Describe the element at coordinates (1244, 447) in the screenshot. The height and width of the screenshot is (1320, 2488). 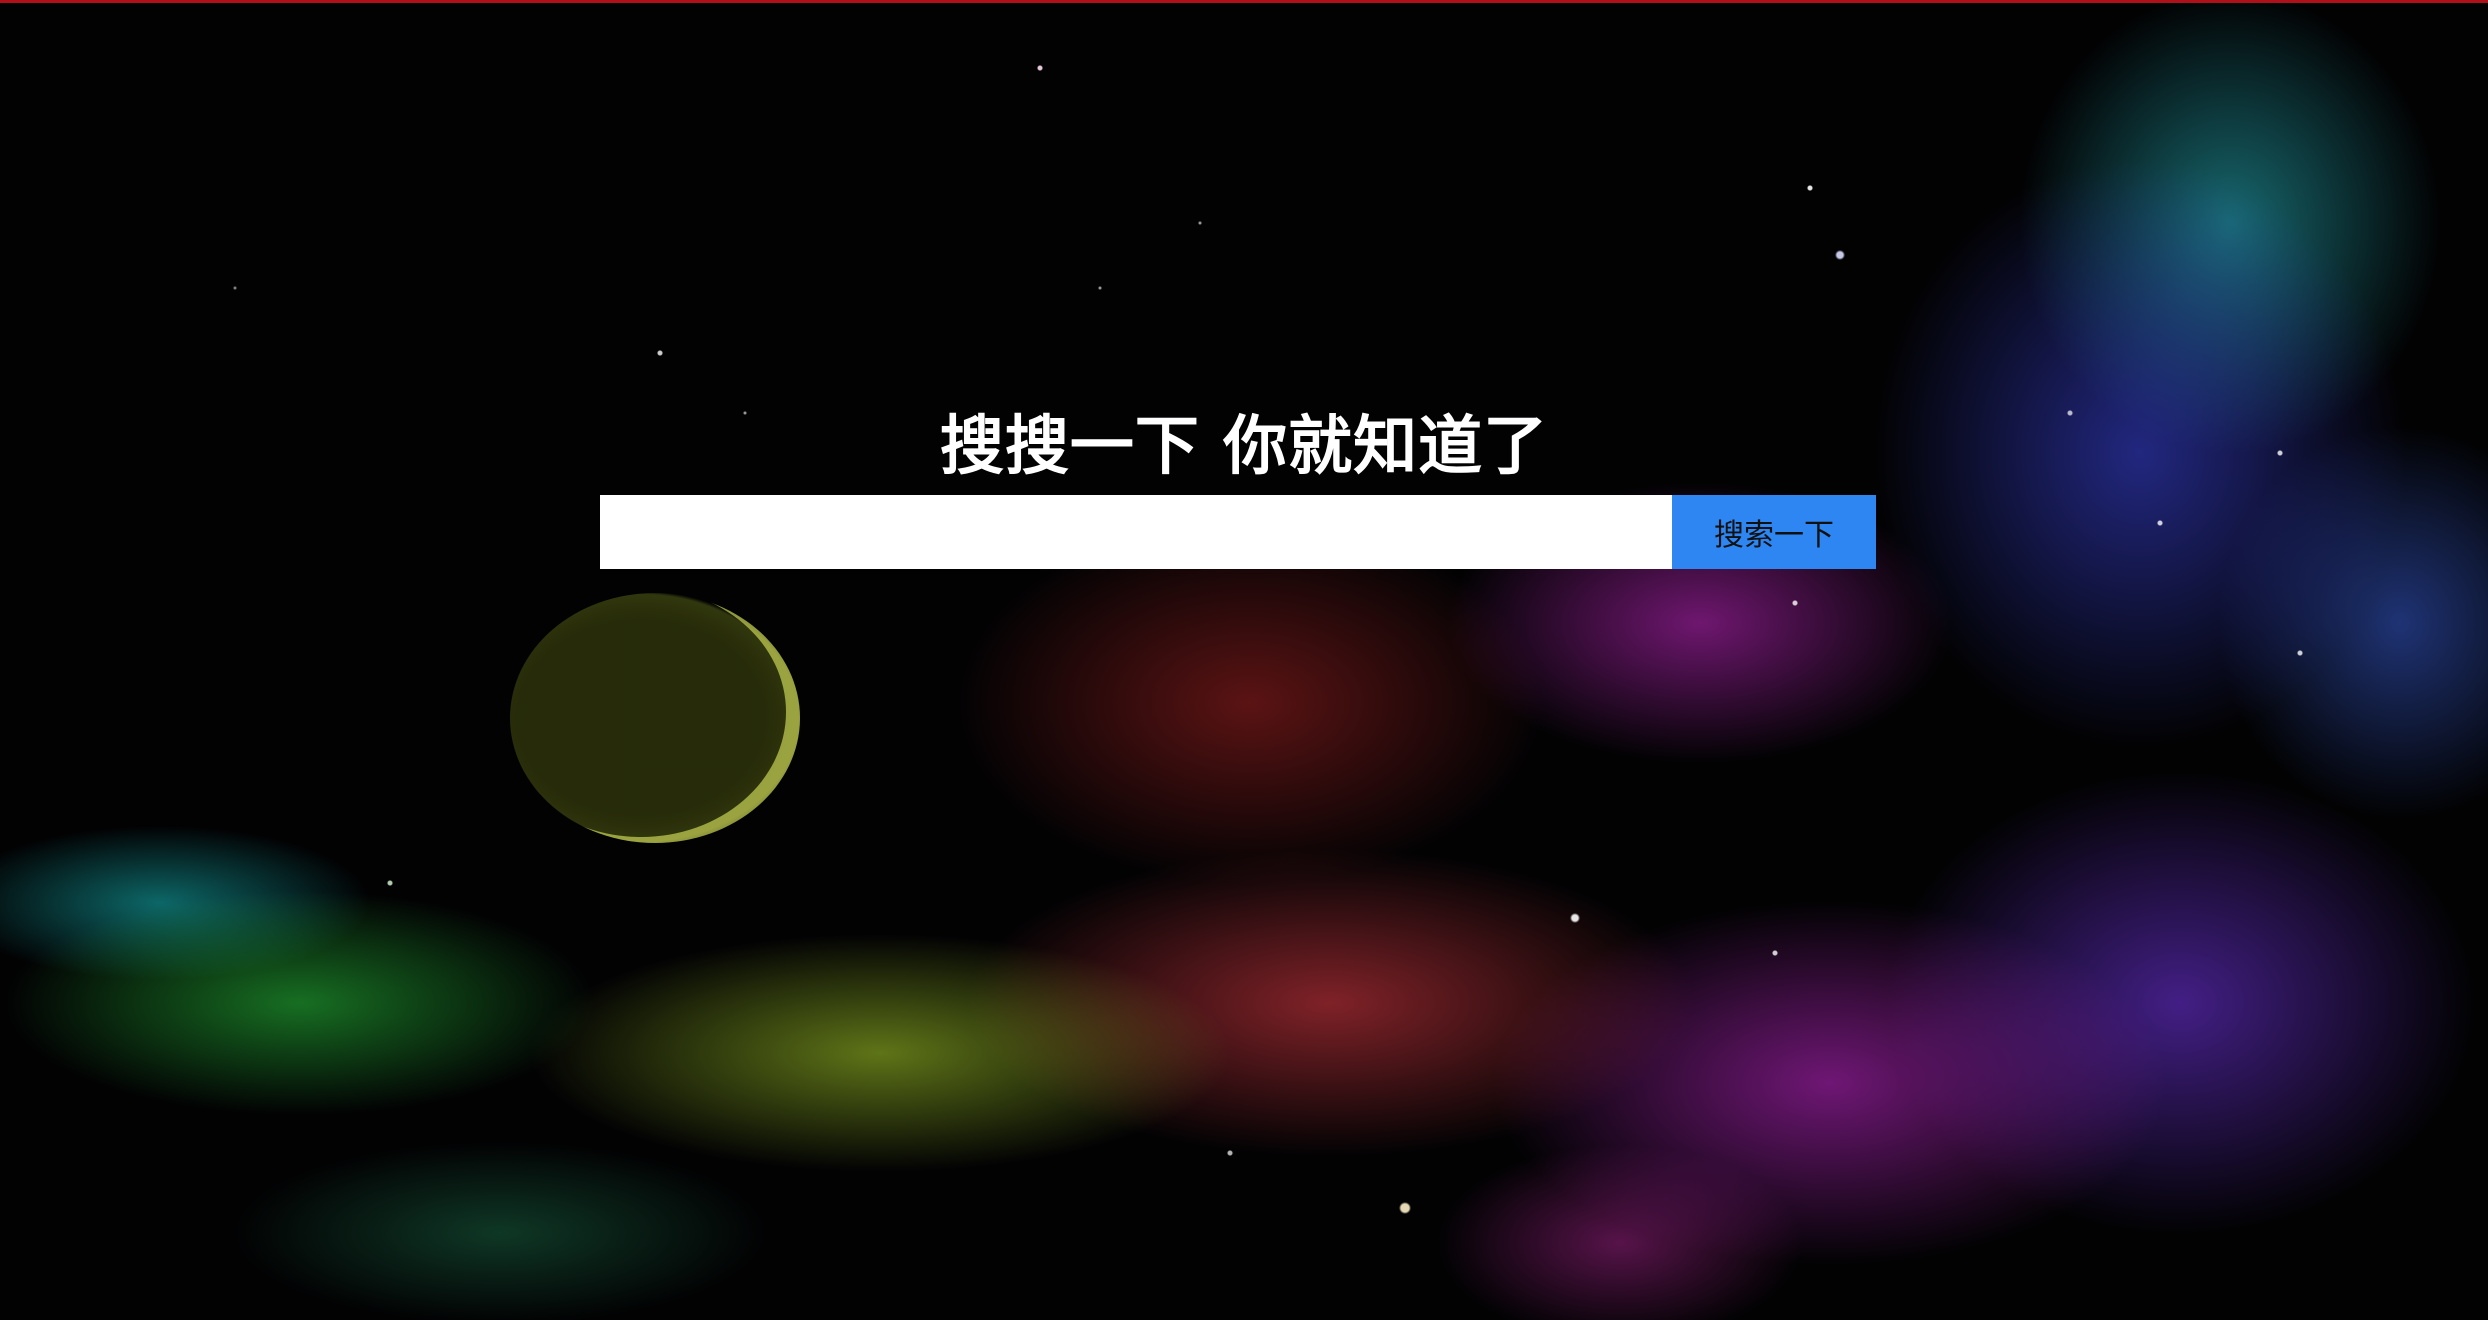
I see `page-headline: 搜搜一下 你就知道了` at that location.